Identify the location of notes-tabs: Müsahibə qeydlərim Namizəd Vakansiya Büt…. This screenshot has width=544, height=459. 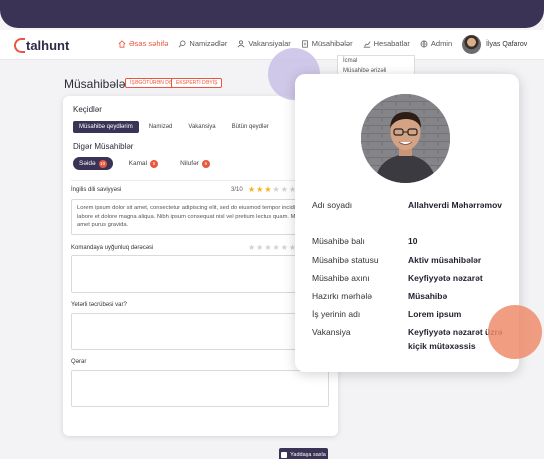
(174, 127).